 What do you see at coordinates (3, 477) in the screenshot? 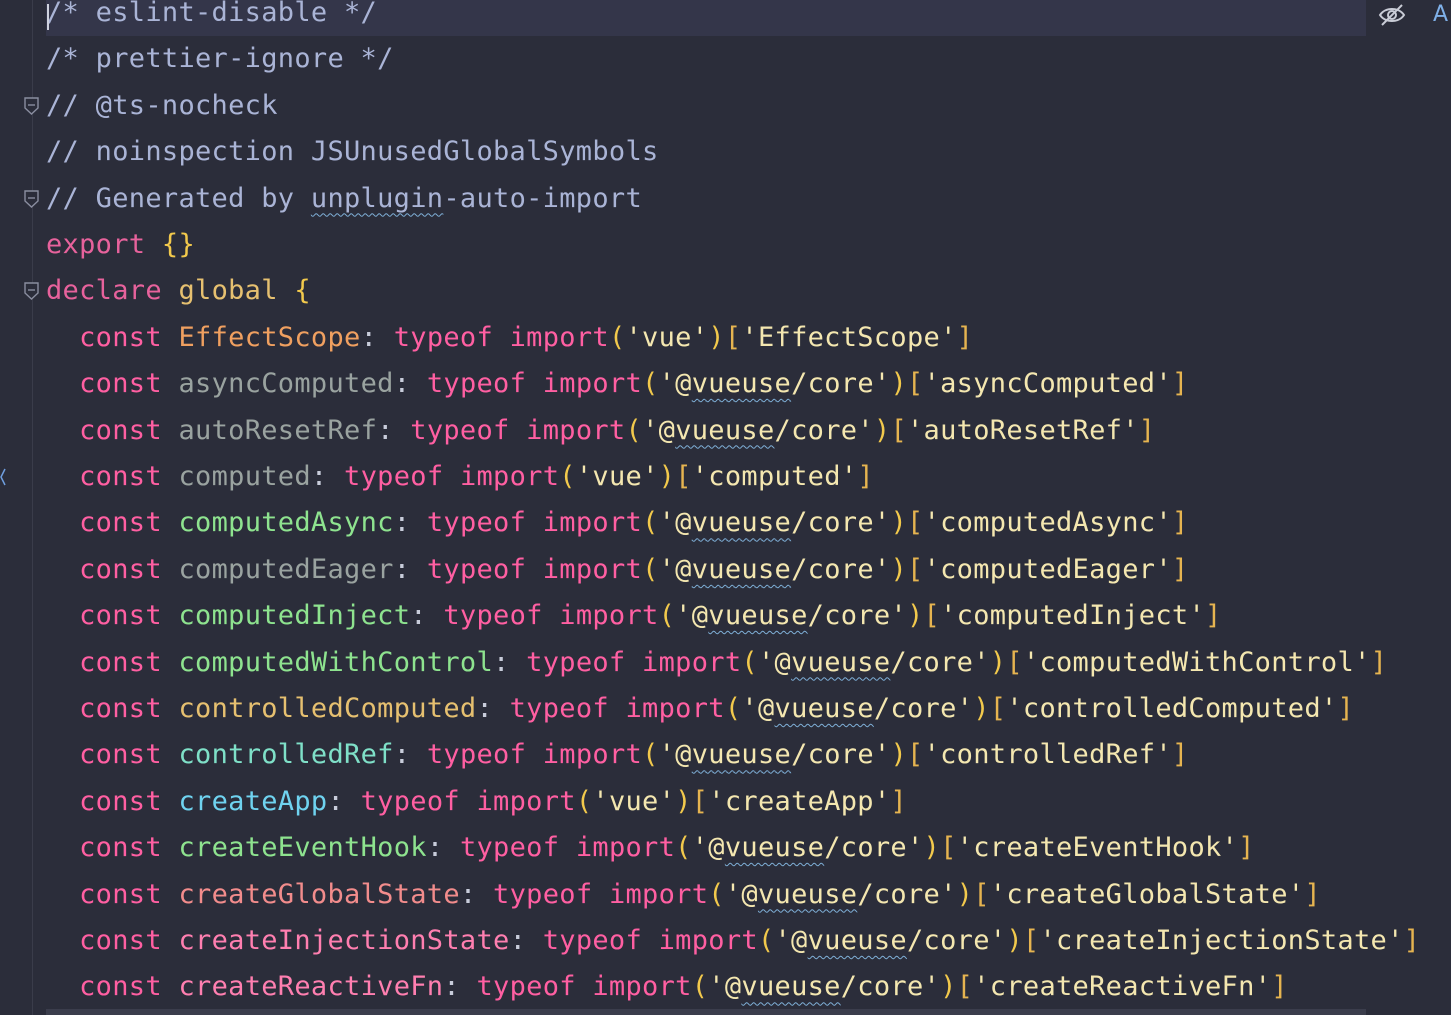
I see `change-marker-icon` at bounding box center [3, 477].